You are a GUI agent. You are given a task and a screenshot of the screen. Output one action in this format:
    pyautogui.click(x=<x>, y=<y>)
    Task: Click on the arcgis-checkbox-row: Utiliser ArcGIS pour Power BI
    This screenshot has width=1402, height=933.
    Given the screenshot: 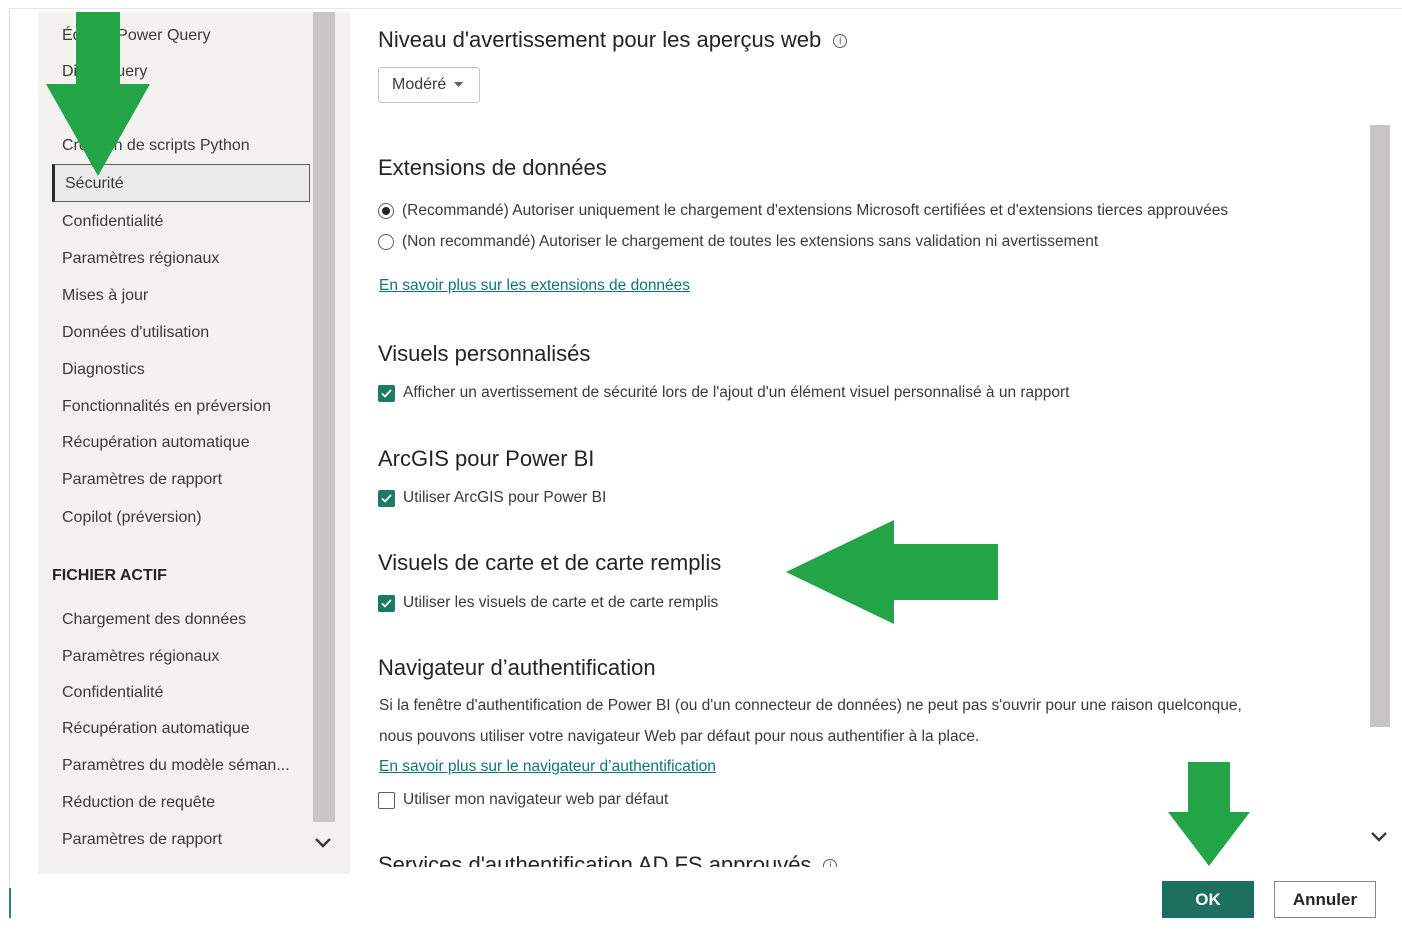 What is the action you would take?
    pyautogui.click(x=492, y=498)
    